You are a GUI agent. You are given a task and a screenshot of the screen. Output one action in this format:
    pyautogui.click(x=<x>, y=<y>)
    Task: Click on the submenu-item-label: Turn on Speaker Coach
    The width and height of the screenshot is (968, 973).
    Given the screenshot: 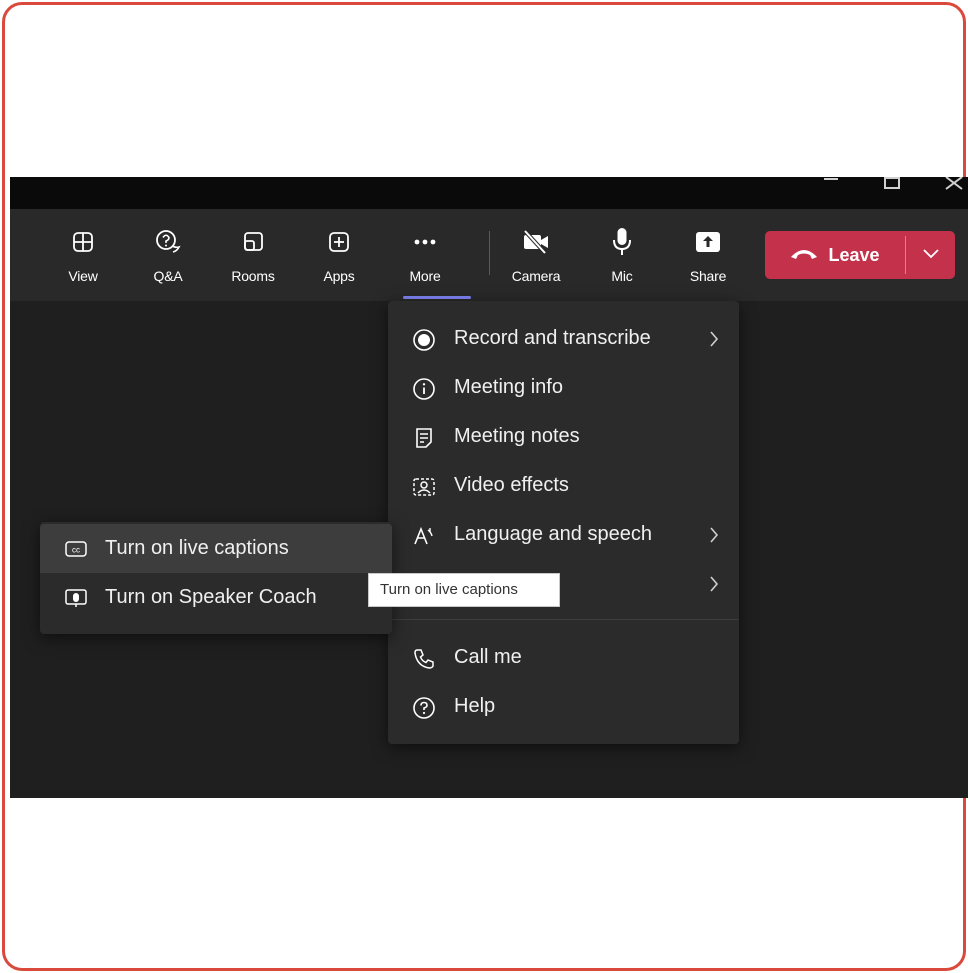 What is the action you would take?
    pyautogui.click(x=211, y=597)
    